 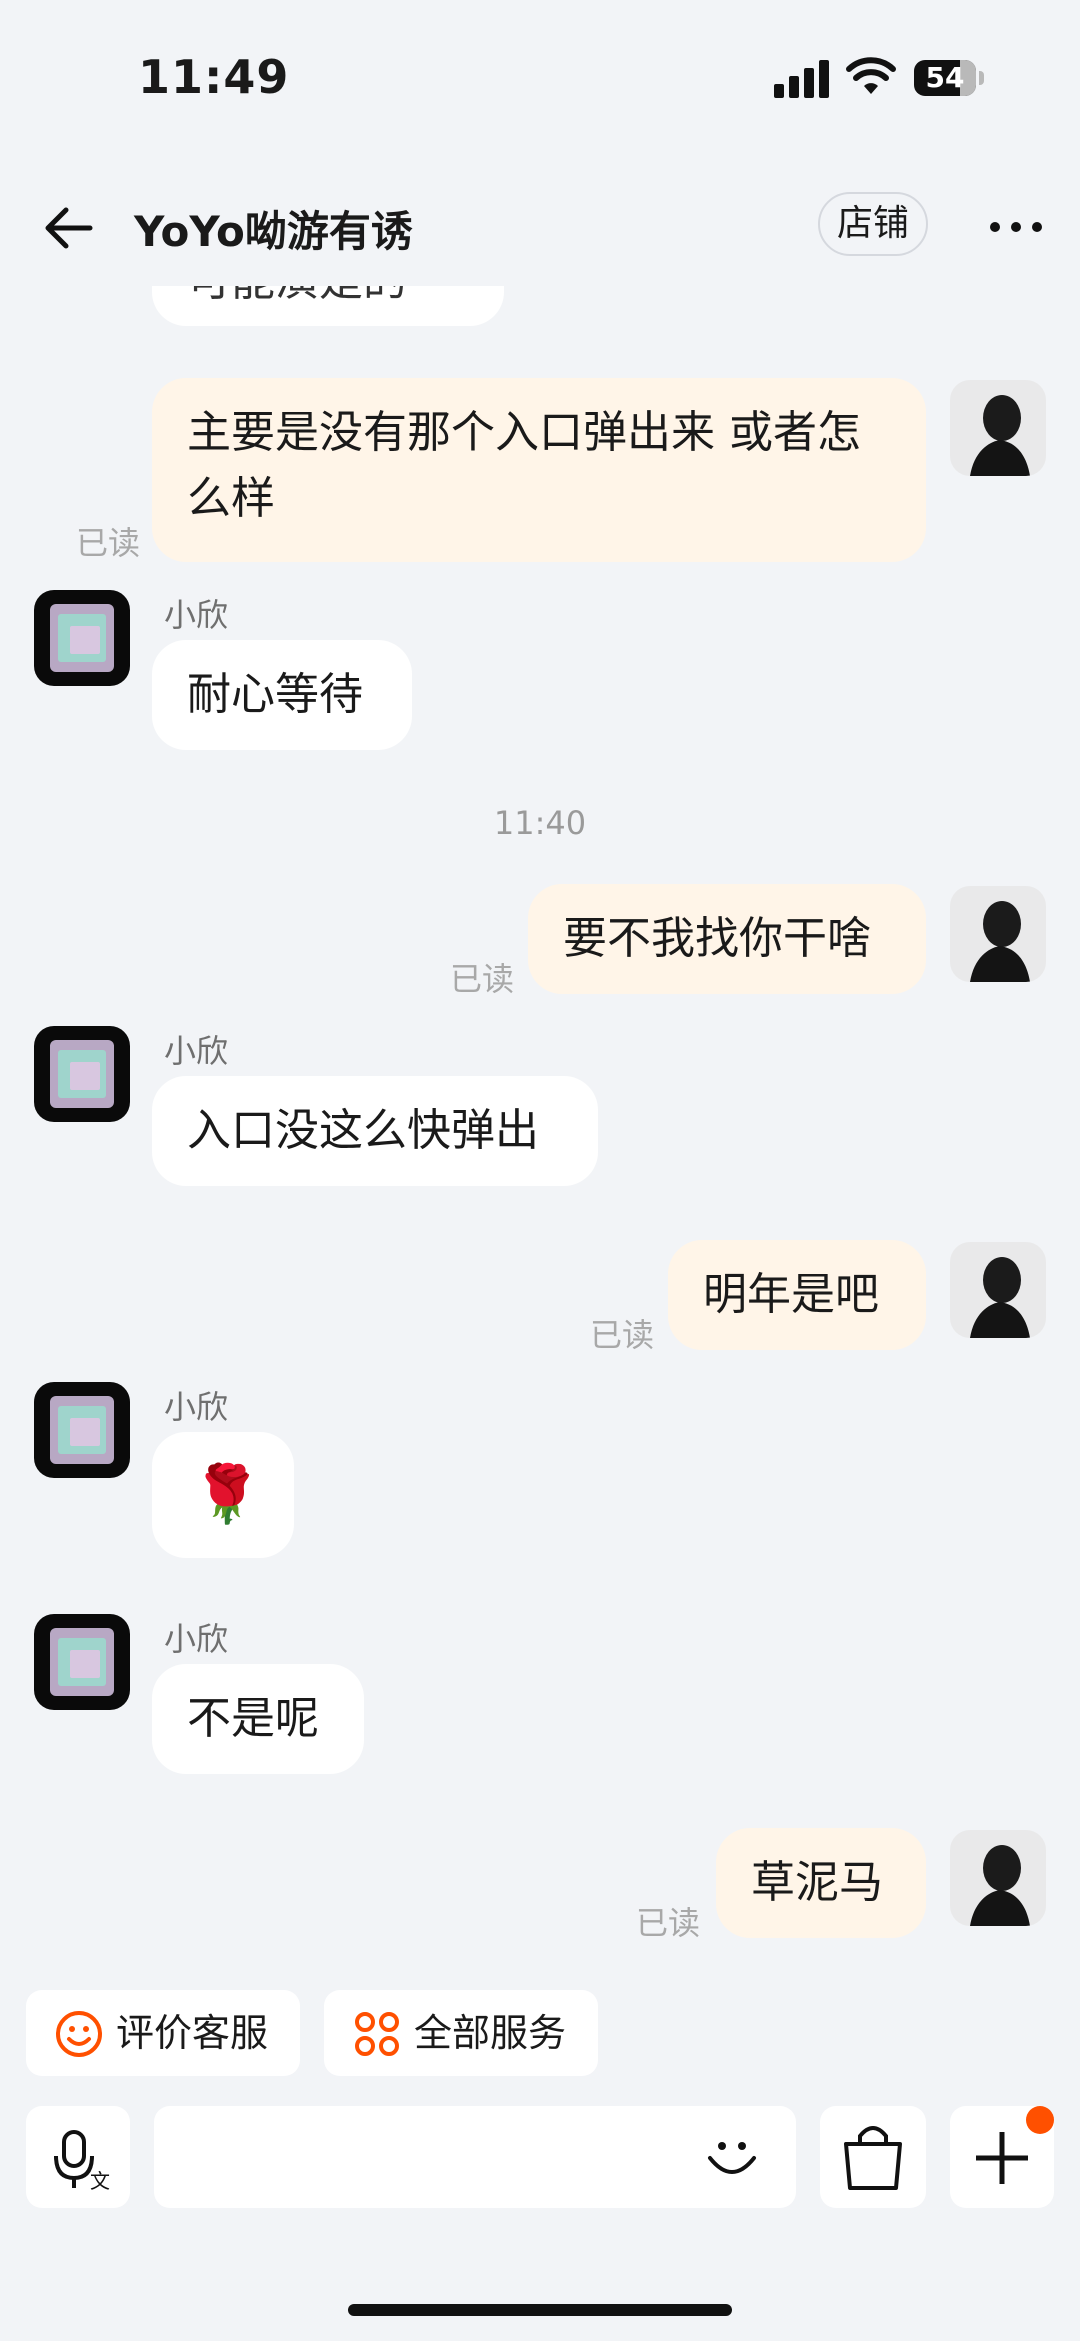 What do you see at coordinates (297, 296) in the screenshot?
I see `message-text: 可能演是的` at bounding box center [297, 296].